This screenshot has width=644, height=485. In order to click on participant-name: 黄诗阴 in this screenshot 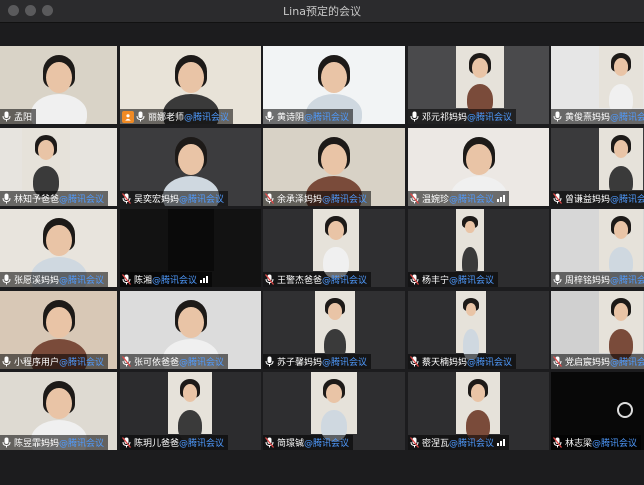, I will do `click(291, 118)`.